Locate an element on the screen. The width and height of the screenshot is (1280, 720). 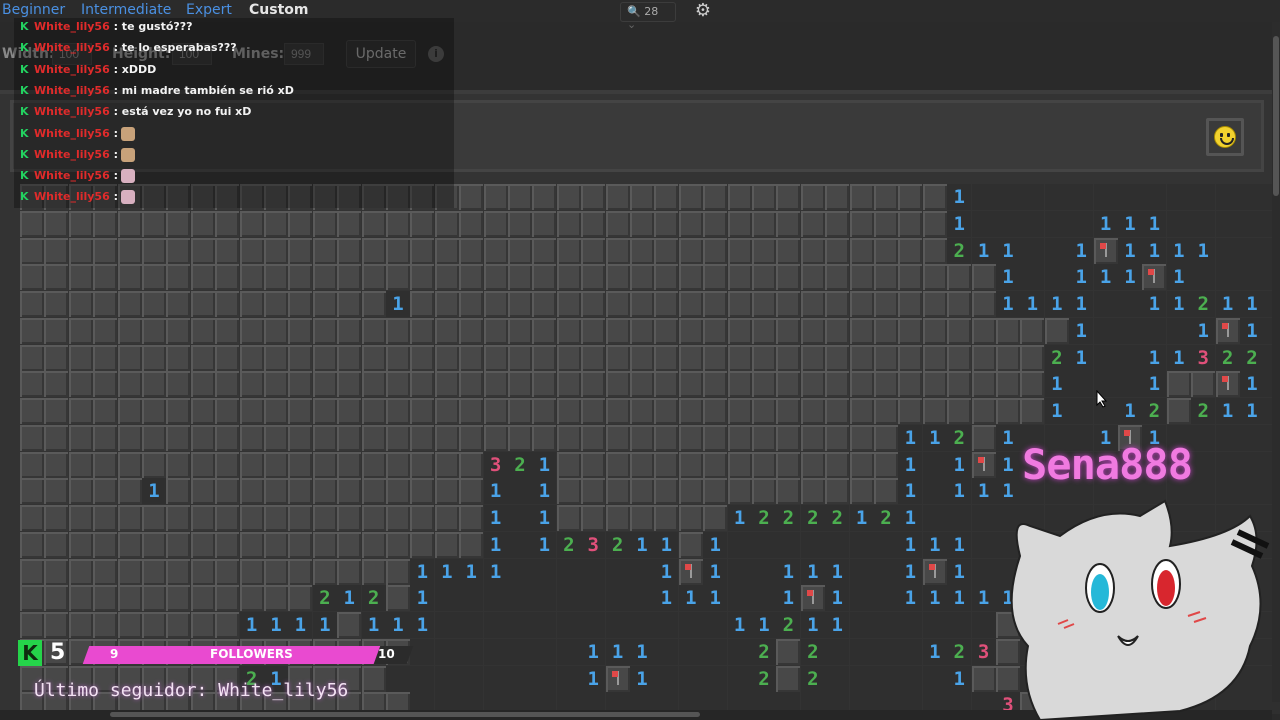
gear-icon: ⚙ is located at coordinates (703, 11).